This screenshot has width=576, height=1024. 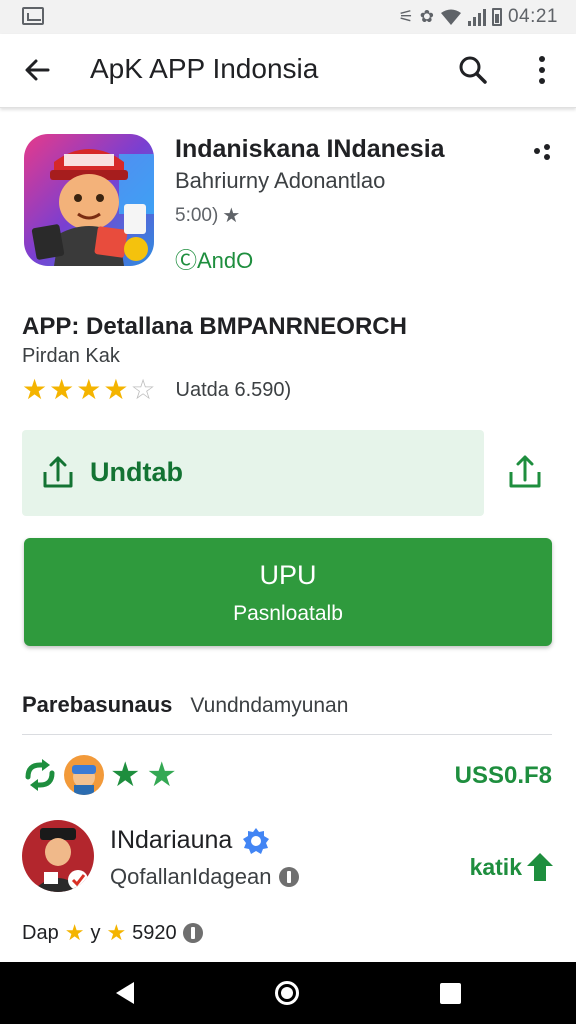 I want to click on user-name: INdariauna, so click(x=190, y=840).